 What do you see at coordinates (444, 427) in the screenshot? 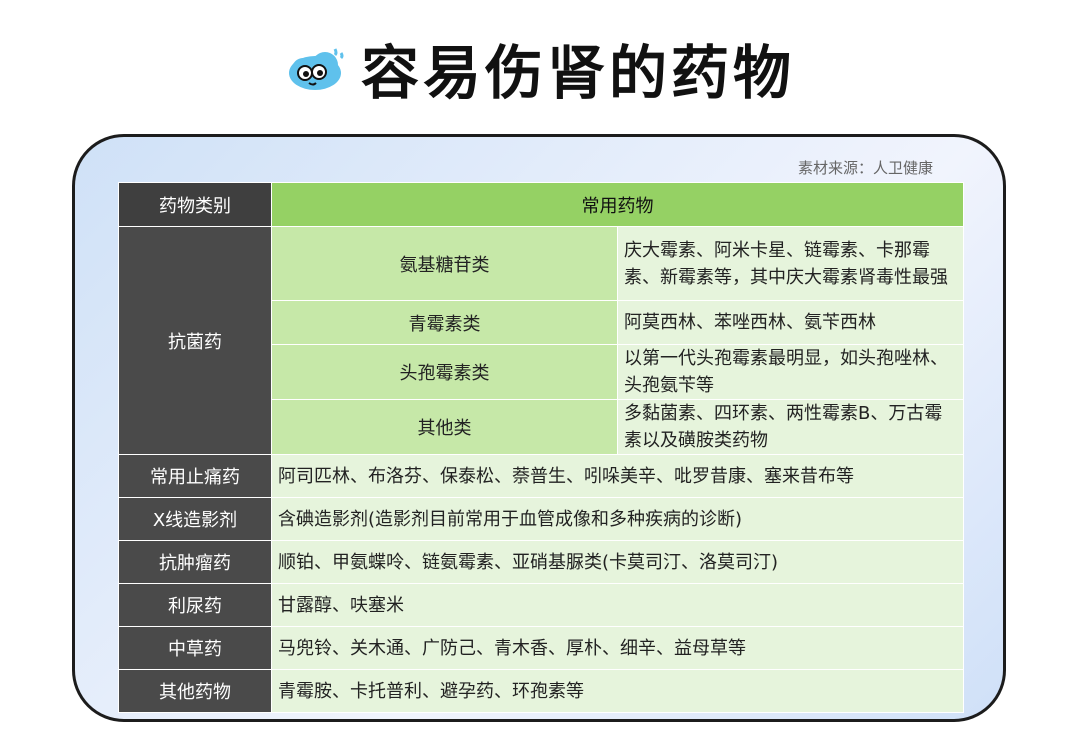
I see `subcategory-cell: 其他类` at bounding box center [444, 427].